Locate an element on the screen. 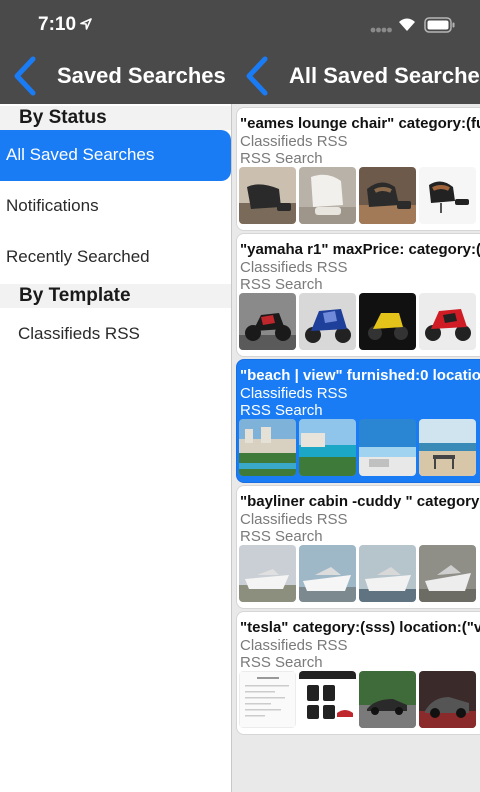  search-title: "beach | view" furnished:0 location:( is located at coordinates (360, 375).